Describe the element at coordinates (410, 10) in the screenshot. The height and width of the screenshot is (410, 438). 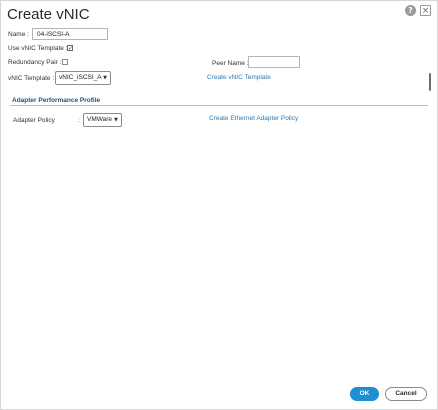
I see `help-icon: ?` at that location.